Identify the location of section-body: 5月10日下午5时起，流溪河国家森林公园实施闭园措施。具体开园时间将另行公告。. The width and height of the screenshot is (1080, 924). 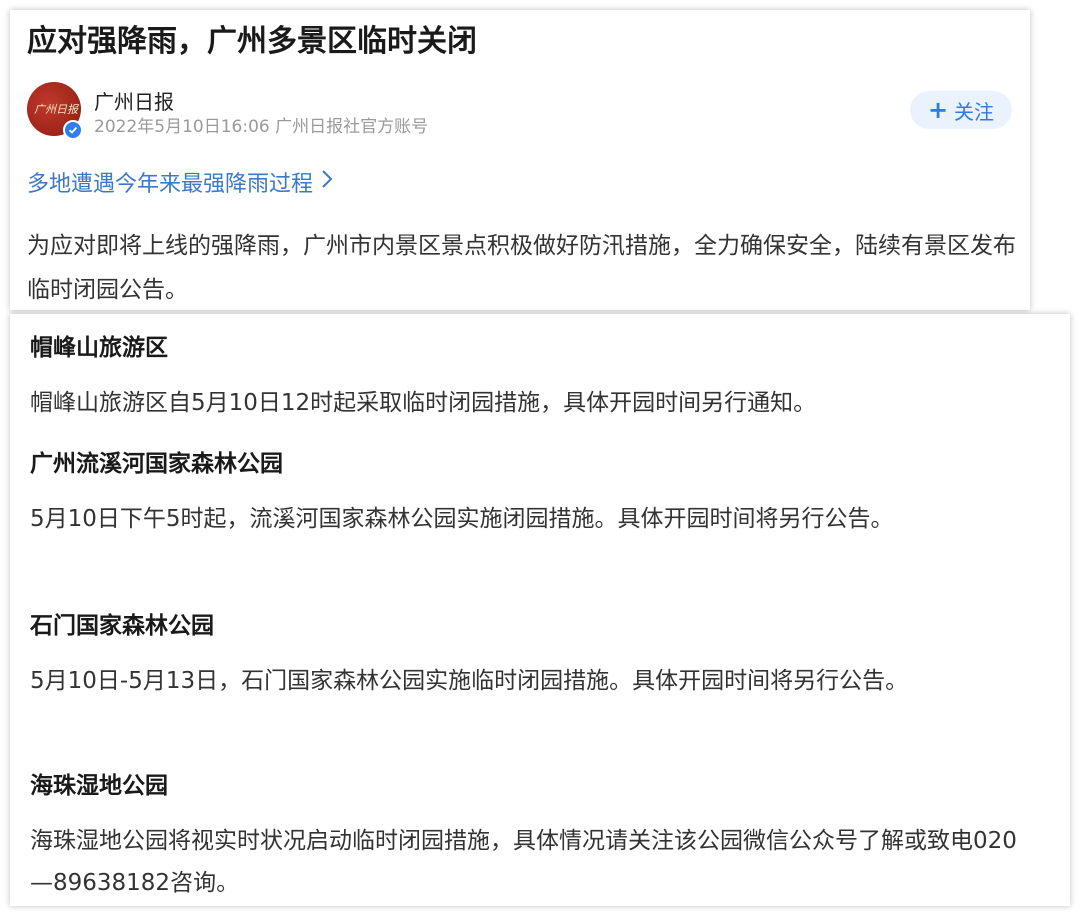
(462, 519).